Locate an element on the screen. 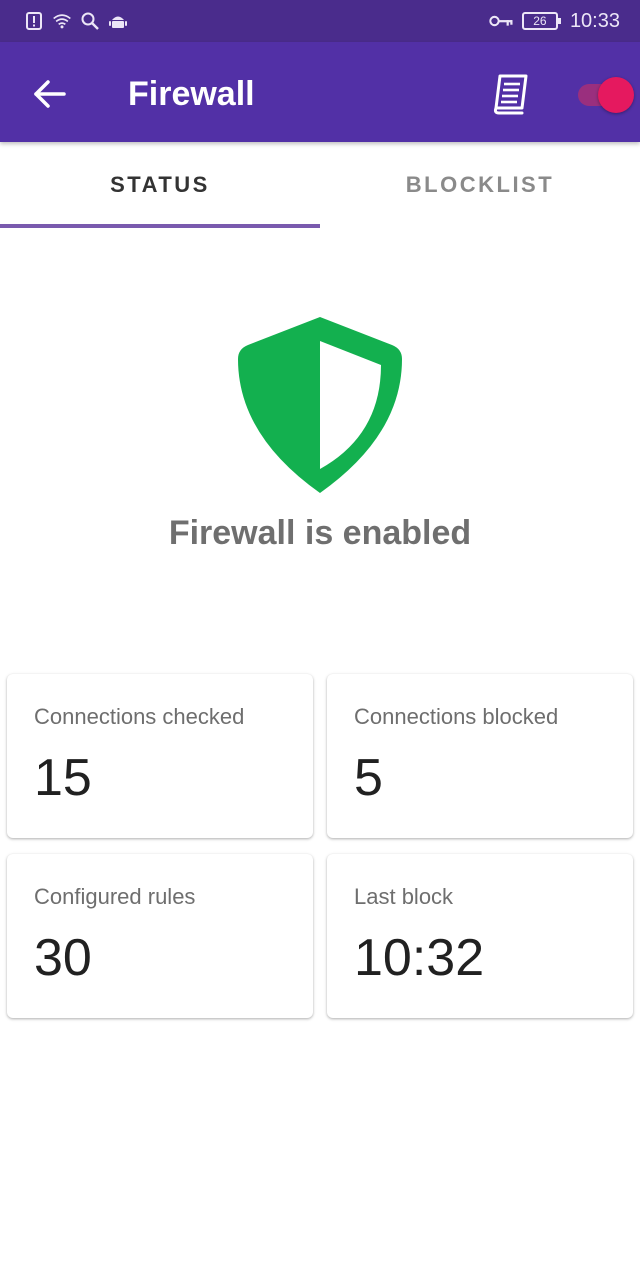 The width and height of the screenshot is (640, 1280). toggle-thumb is located at coordinates (616, 95).